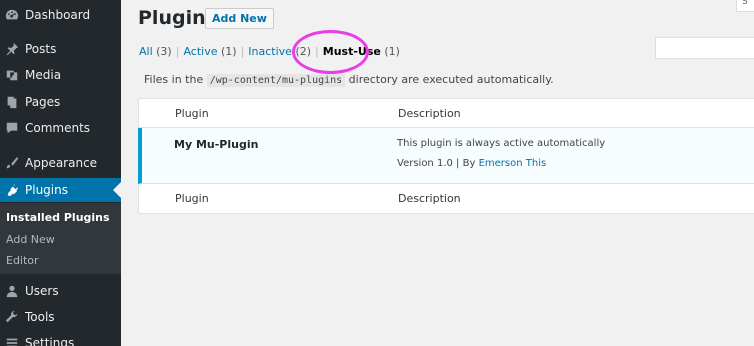  I want to click on submenu-add-new: Add New, so click(30, 239).